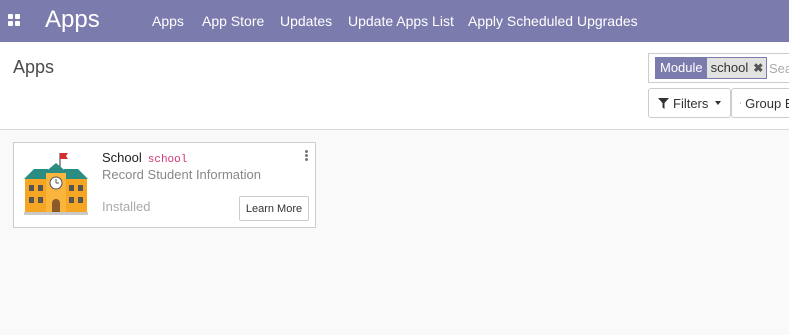  I want to click on app-title: School school, so click(144, 158).